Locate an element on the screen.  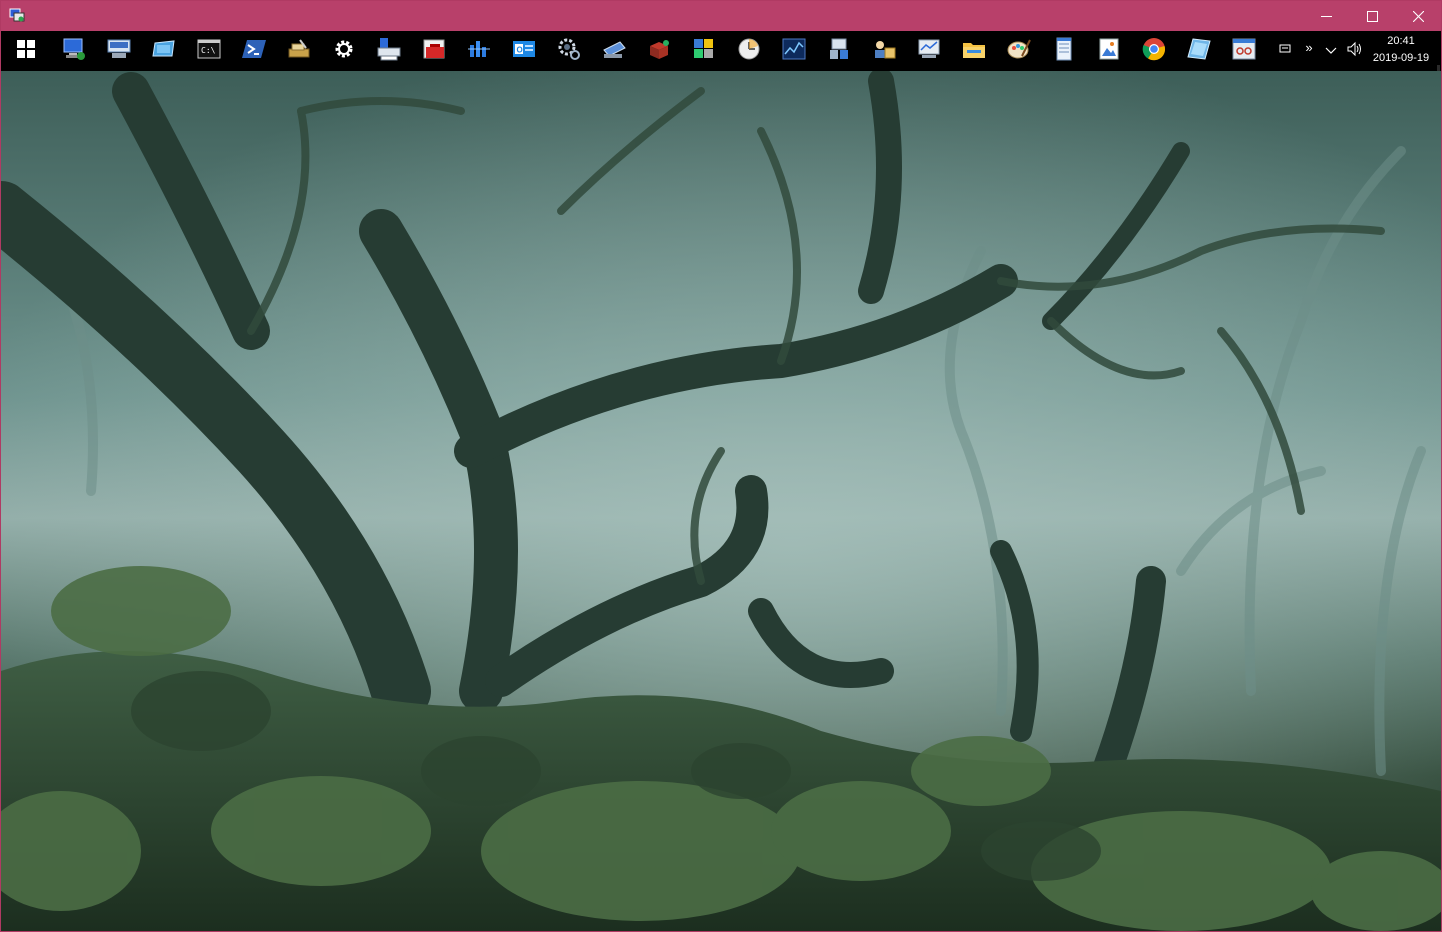
chevron-up-icon is located at coordinates (1331, 51).